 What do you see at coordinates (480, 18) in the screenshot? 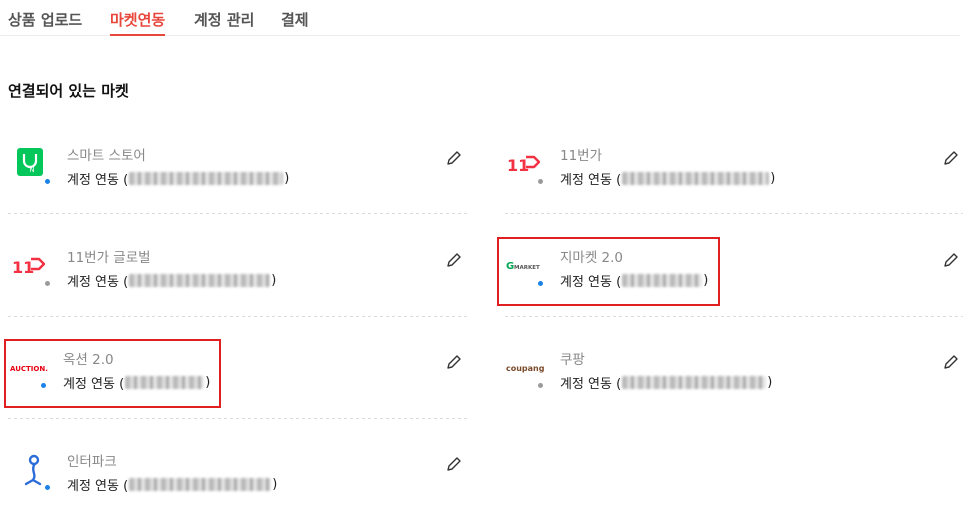
I see `tab-bar: 상품 업로드 마켓연동 계정 관리 결제` at bounding box center [480, 18].